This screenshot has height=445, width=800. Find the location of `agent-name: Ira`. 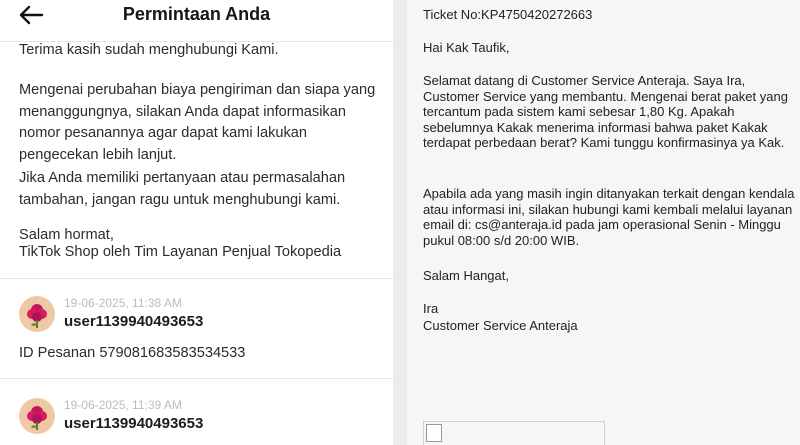

agent-name: Ira is located at coordinates (431, 308).